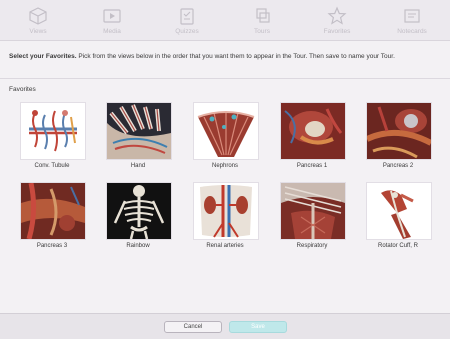 The height and width of the screenshot is (339, 450). What do you see at coordinates (412, 16) in the screenshot?
I see `notecard-icon` at bounding box center [412, 16].